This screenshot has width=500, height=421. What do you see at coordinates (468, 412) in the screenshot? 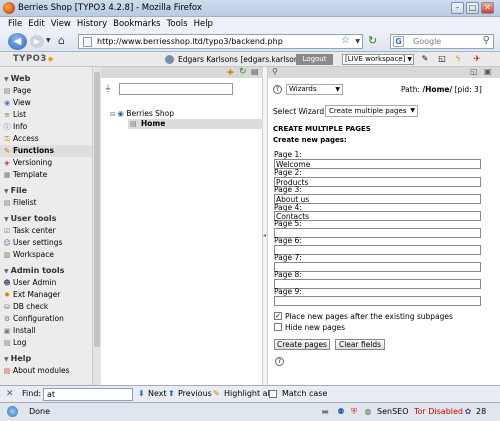
I see `app-icon: ✿` at bounding box center [468, 412].